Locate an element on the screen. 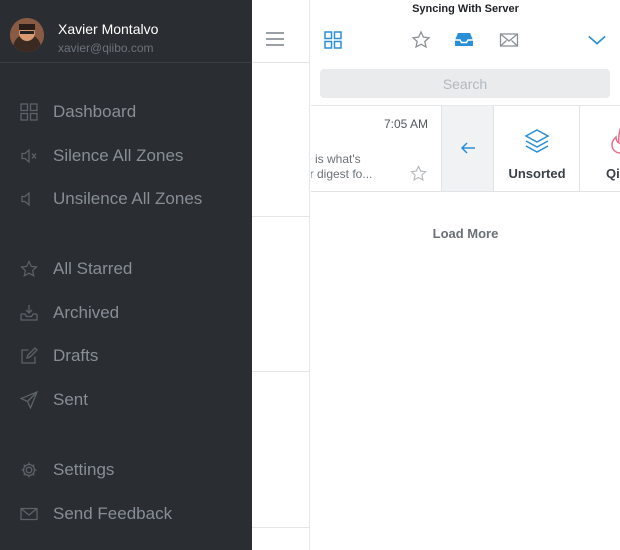 This screenshot has height=550, width=620. sidebar-item-sent: Sent is located at coordinates (126, 400).